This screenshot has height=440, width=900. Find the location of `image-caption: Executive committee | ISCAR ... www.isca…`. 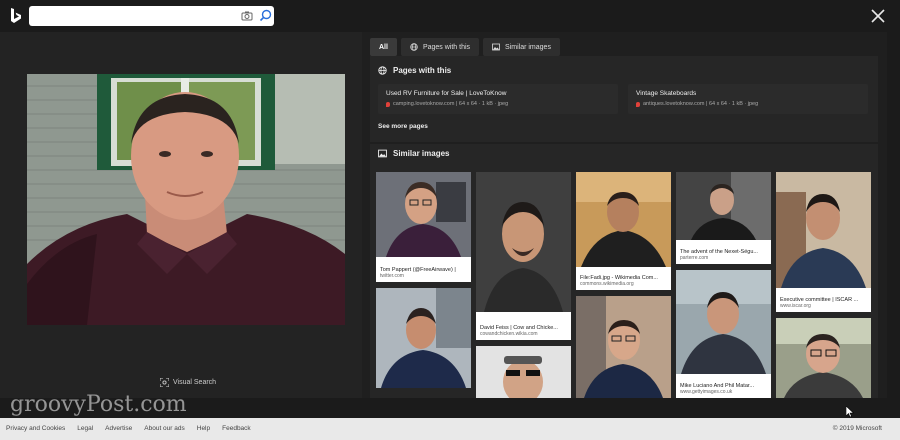

image-caption: Executive committee | ISCAR ... www.isca… is located at coordinates (823, 303).